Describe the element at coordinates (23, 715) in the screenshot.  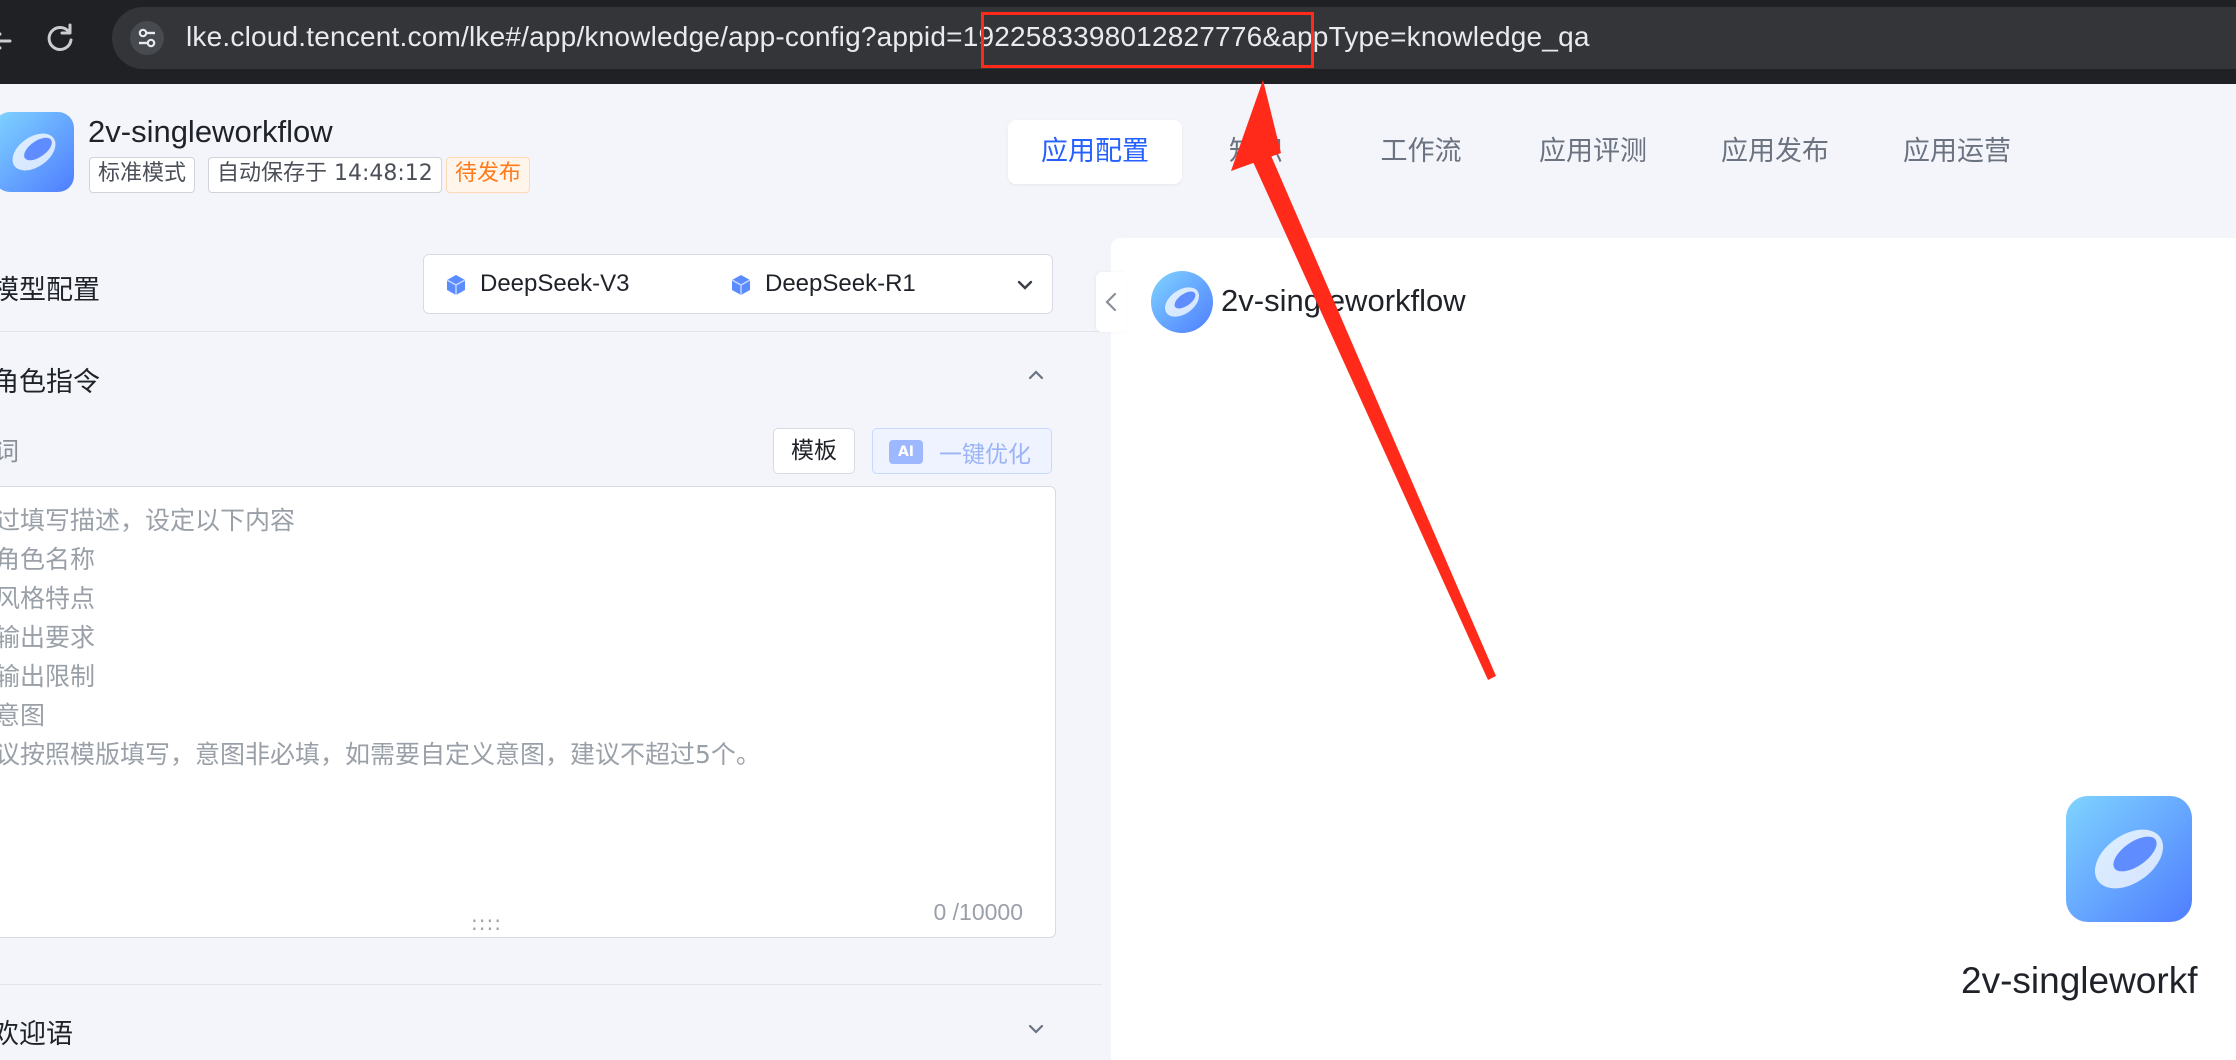
I see `placeholder-line: 意图` at that location.